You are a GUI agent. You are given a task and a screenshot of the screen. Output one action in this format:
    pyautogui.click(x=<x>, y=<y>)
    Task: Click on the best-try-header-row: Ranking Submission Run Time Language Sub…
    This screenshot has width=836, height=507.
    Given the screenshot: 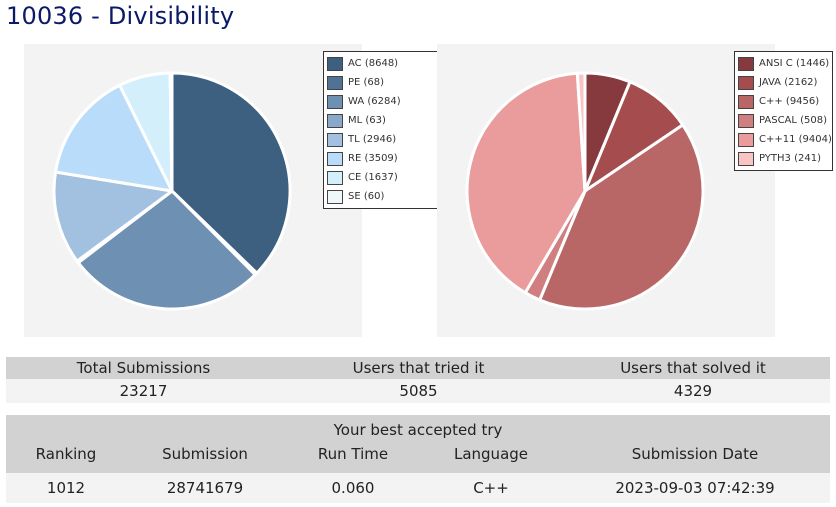 What is the action you would take?
    pyautogui.click(x=418, y=459)
    